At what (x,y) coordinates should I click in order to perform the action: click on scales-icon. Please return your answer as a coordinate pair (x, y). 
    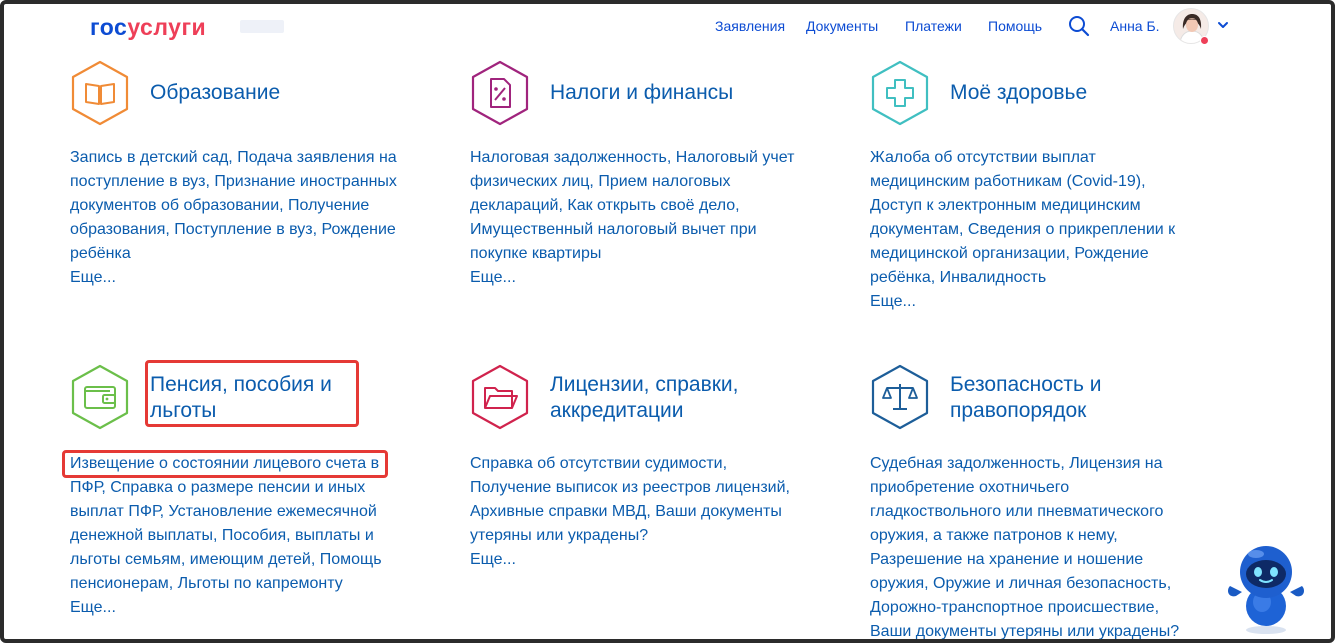
    Looking at the image, I should click on (900, 397).